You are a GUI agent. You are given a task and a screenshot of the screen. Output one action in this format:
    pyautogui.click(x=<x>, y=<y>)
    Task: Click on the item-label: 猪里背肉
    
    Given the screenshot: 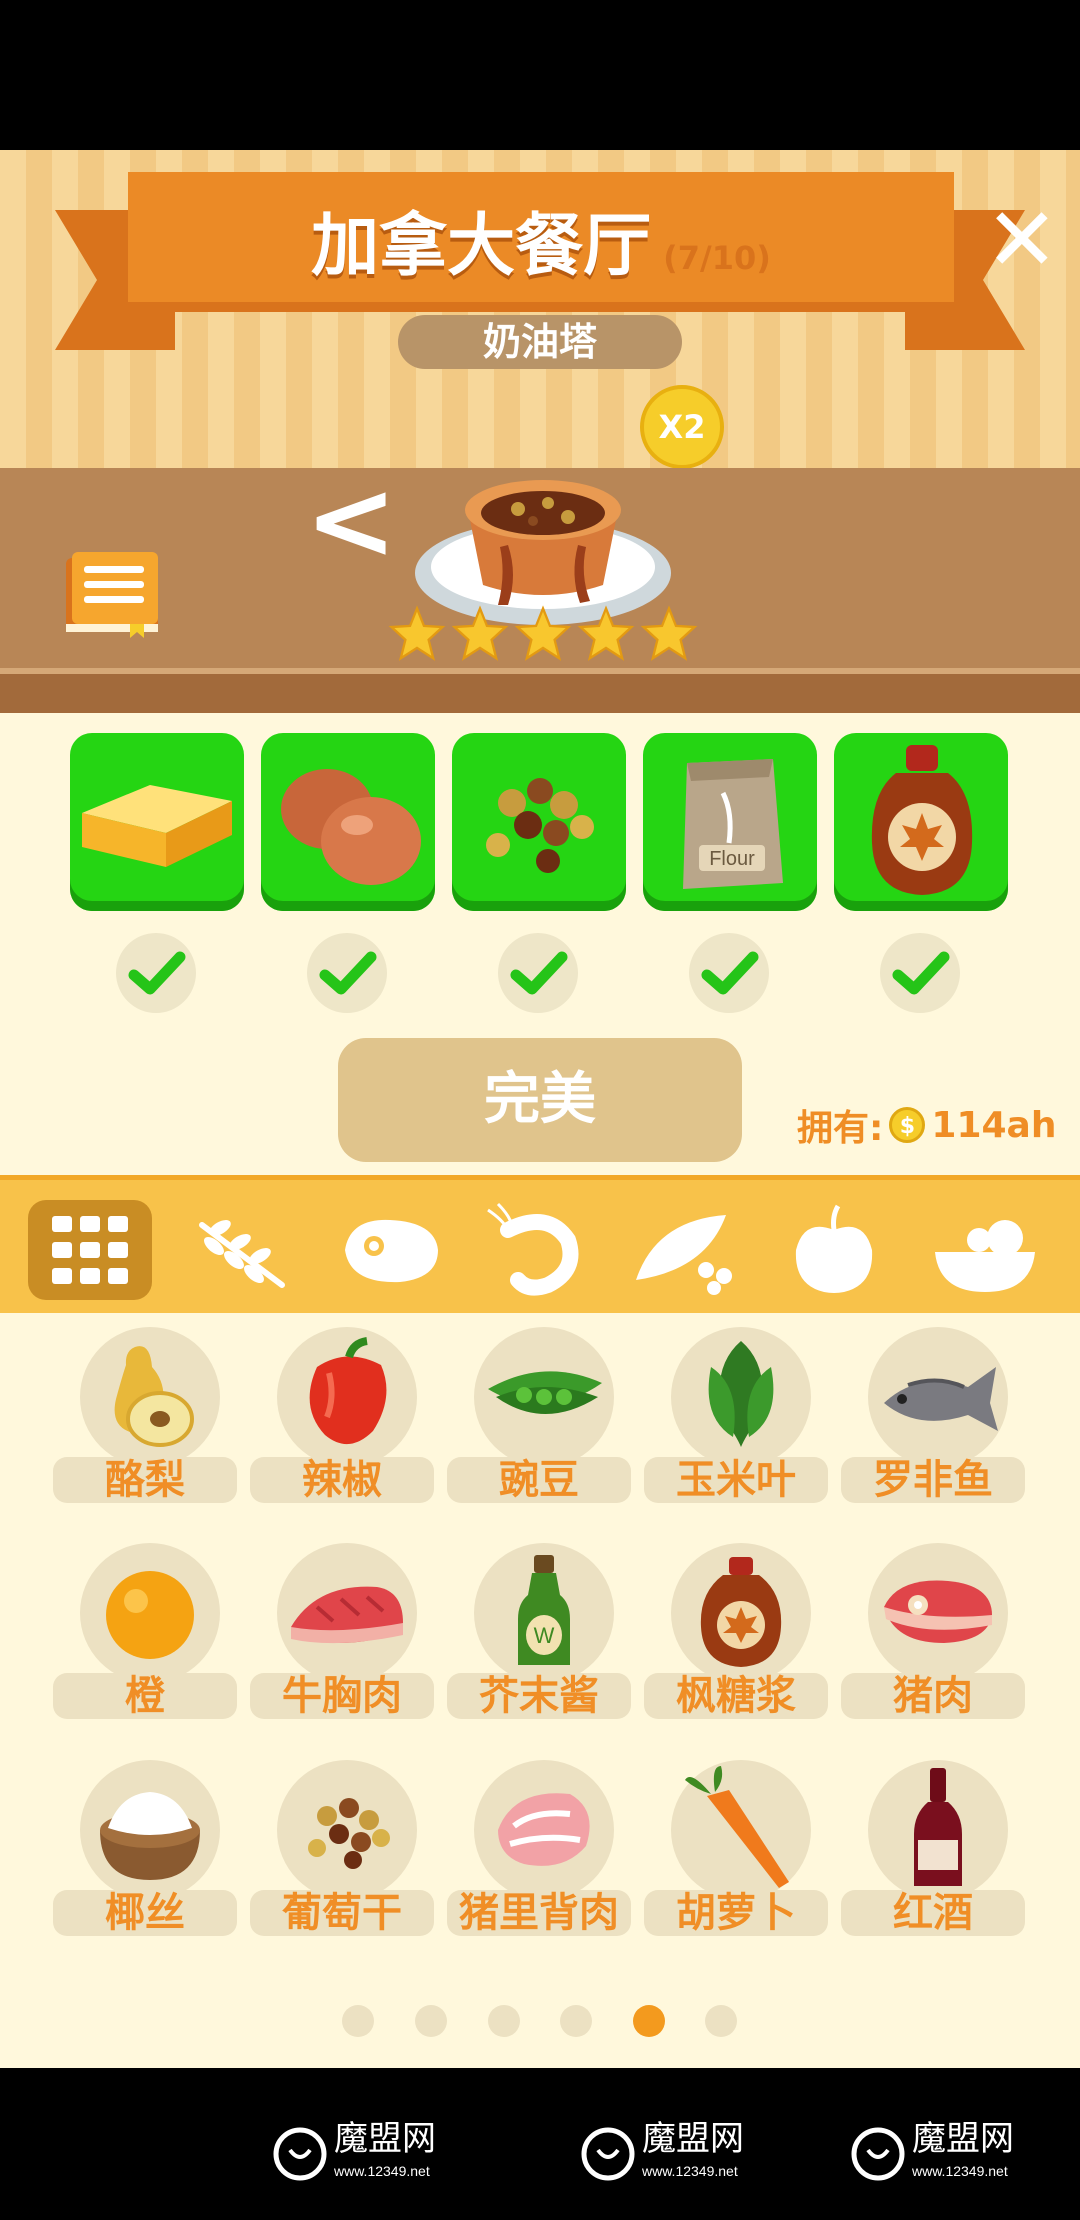 What is the action you would take?
    pyautogui.click(x=539, y=1913)
    